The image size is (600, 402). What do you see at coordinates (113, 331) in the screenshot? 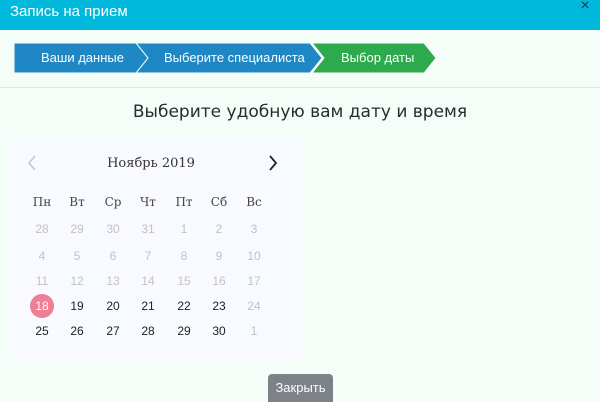
I see `calendar-day: 27` at bounding box center [113, 331].